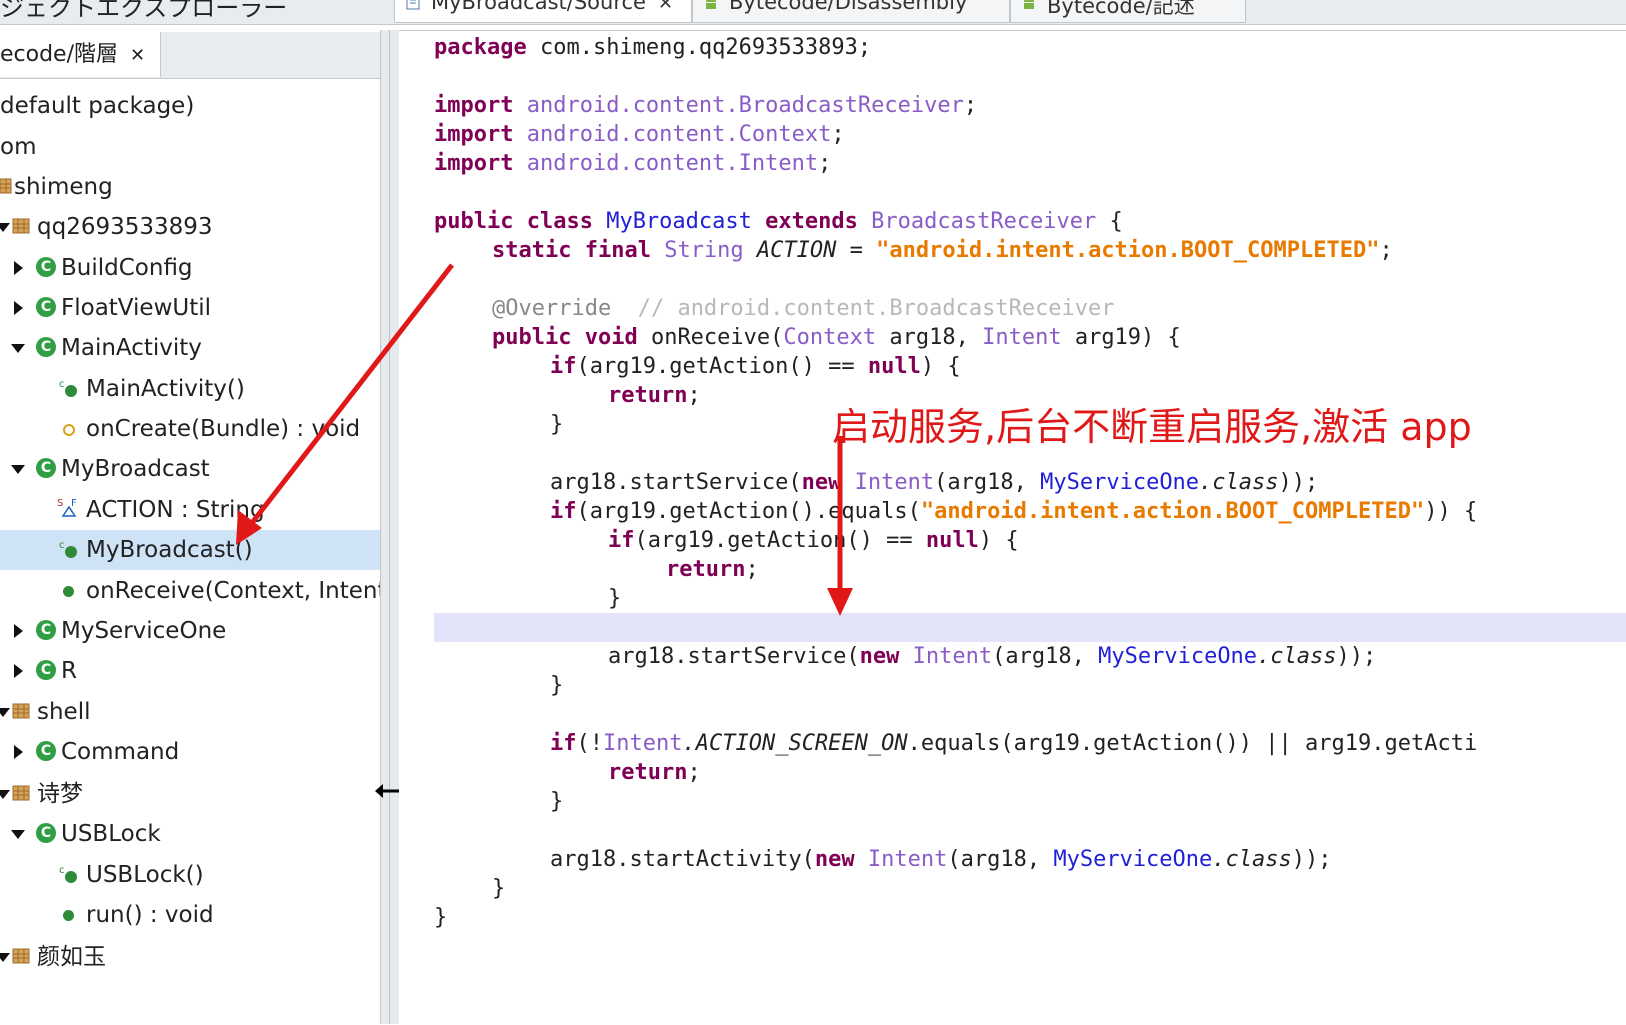 The height and width of the screenshot is (1025, 1626). What do you see at coordinates (1152, 427) in the screenshot?
I see `annotation-text: 启动服务,后台不断重启服务,激活 app` at bounding box center [1152, 427].